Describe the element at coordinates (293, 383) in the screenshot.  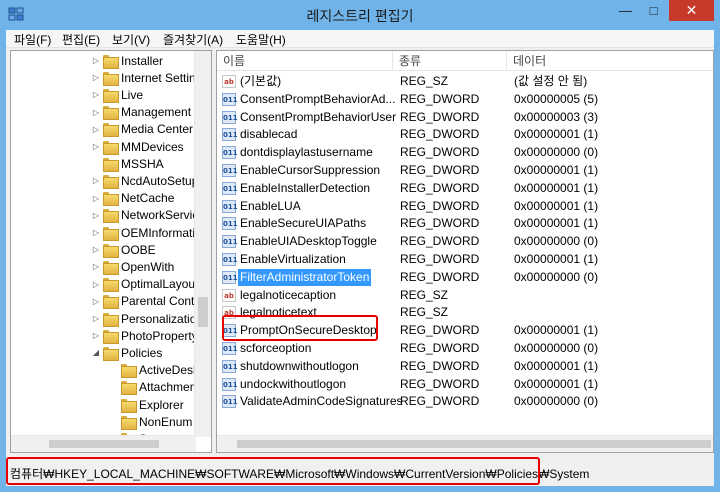
I see `value-name: undockwithoutlogon` at that location.